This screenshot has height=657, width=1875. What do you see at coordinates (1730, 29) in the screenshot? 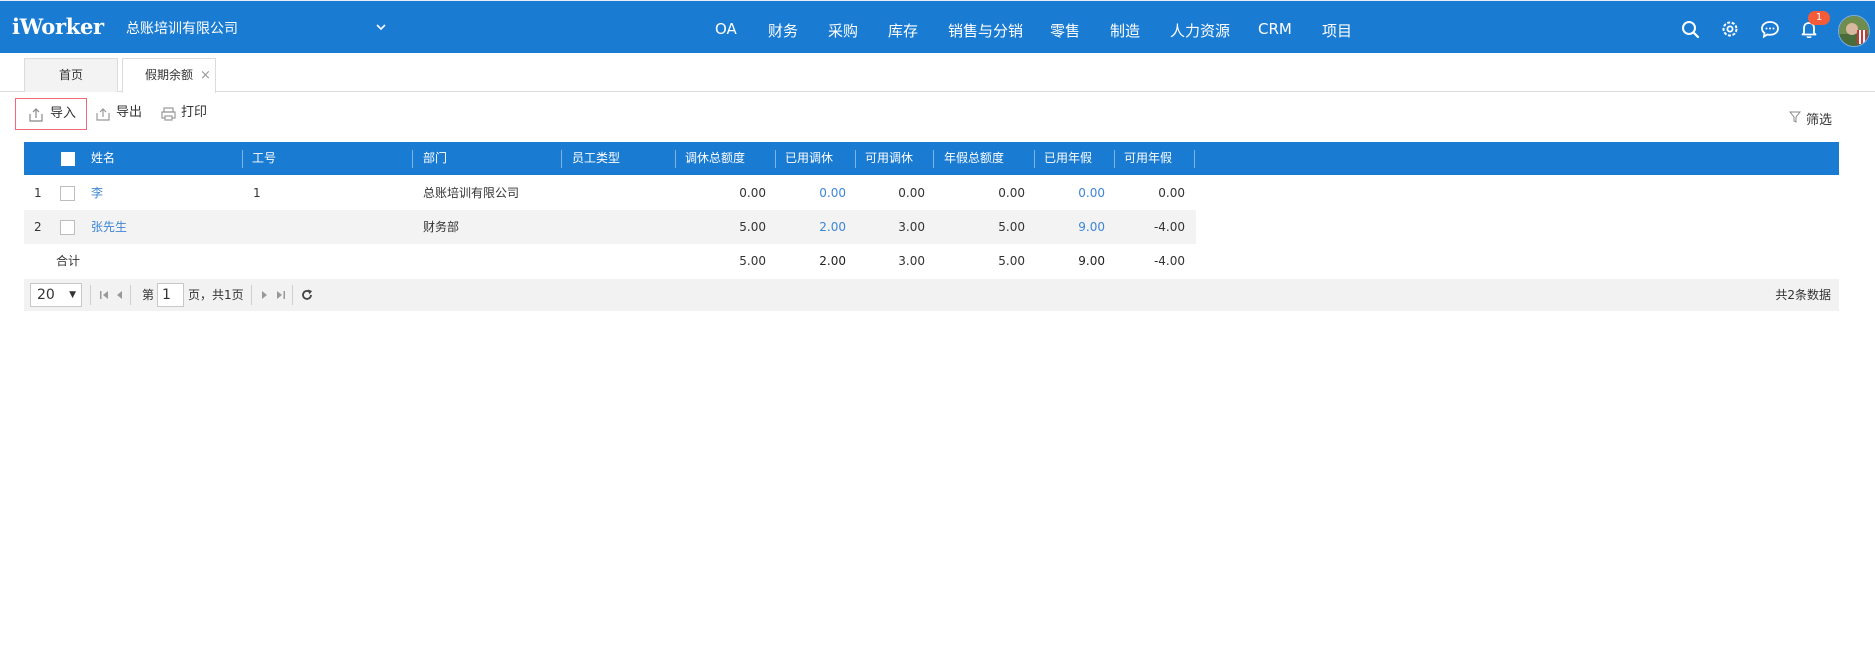
I see `gear-icon` at bounding box center [1730, 29].